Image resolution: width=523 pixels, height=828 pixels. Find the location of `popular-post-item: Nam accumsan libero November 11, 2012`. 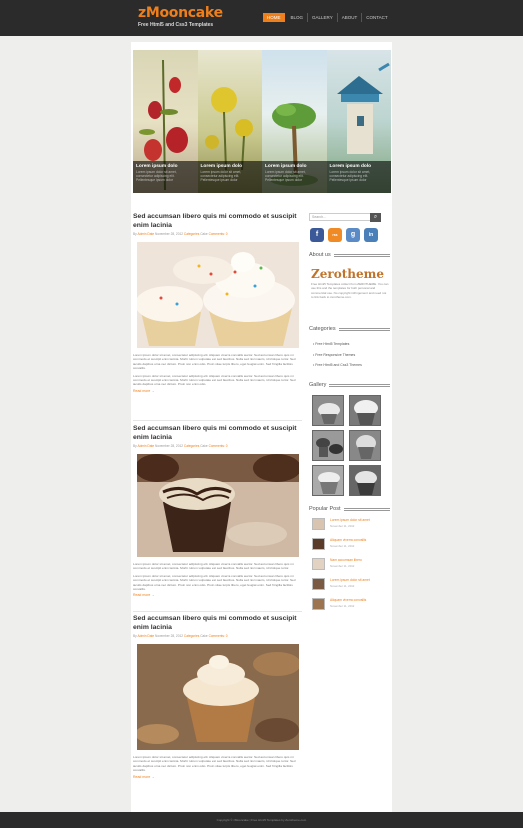

popular-post-item: Nam accumsan libero November 11, 2012 is located at coordinates (351, 564).